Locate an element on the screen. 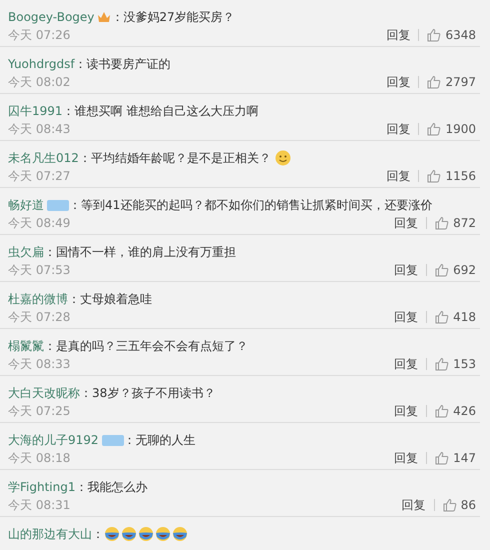  user-name-link: 学Fighting1 is located at coordinates (42, 487).